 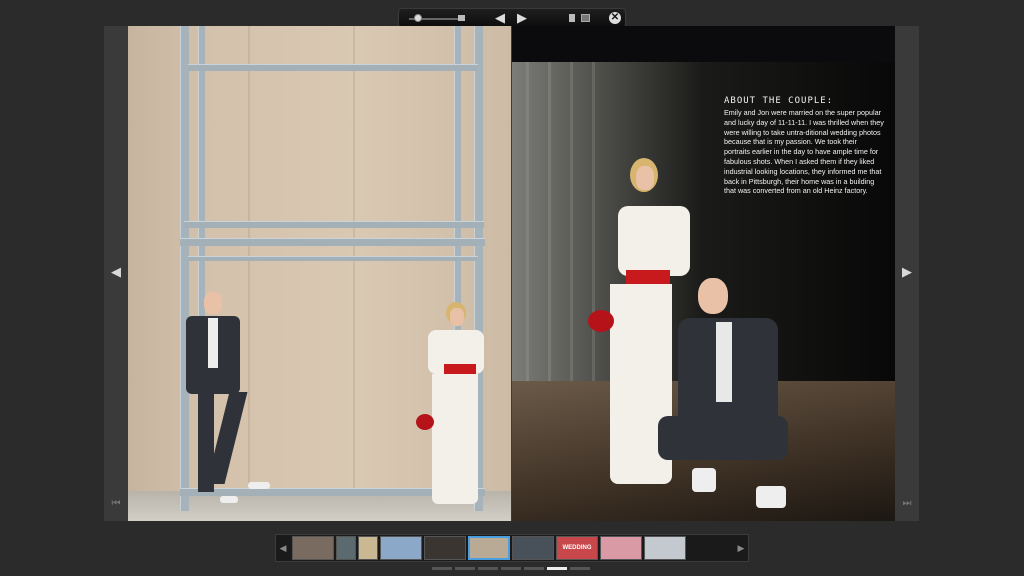 I want to click on last-page-icon: ⏭, so click(x=907, y=503).